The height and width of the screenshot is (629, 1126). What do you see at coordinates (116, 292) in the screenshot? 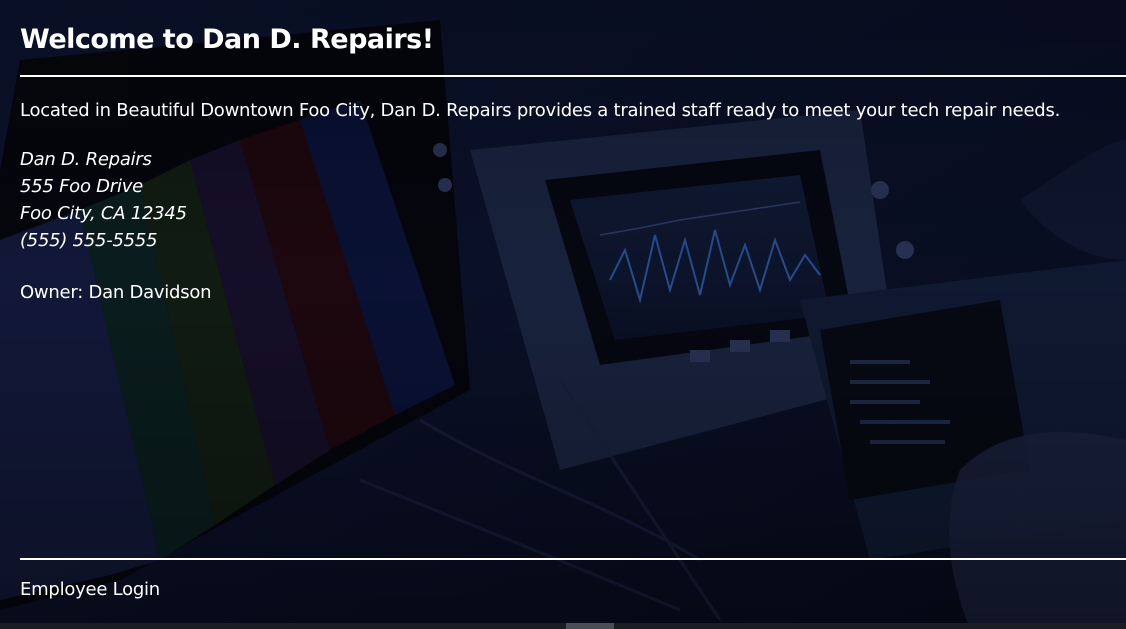
I see `owner-text: Owner: Dan Davidson` at bounding box center [116, 292].